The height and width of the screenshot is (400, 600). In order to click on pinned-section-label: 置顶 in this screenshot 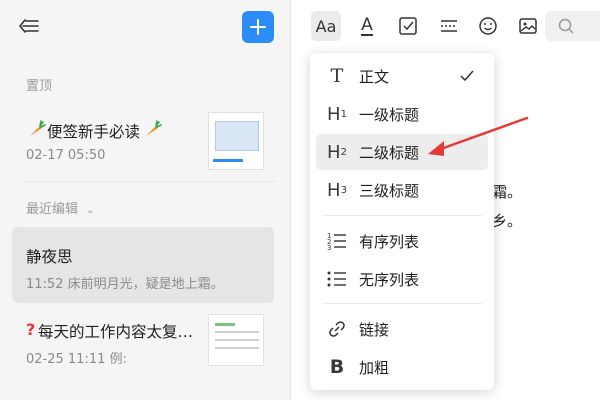, I will do `click(39, 86)`.